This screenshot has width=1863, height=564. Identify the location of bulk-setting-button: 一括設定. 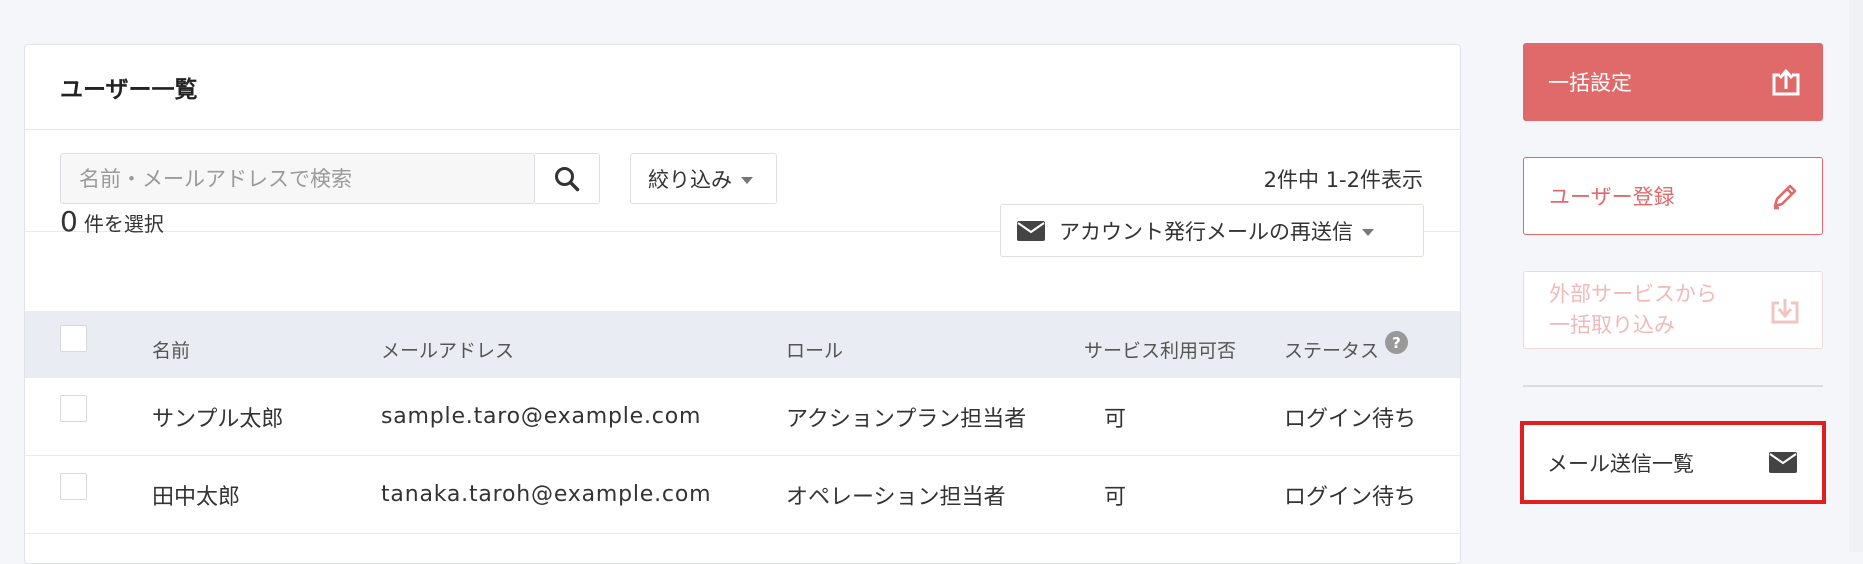
(1673, 82).